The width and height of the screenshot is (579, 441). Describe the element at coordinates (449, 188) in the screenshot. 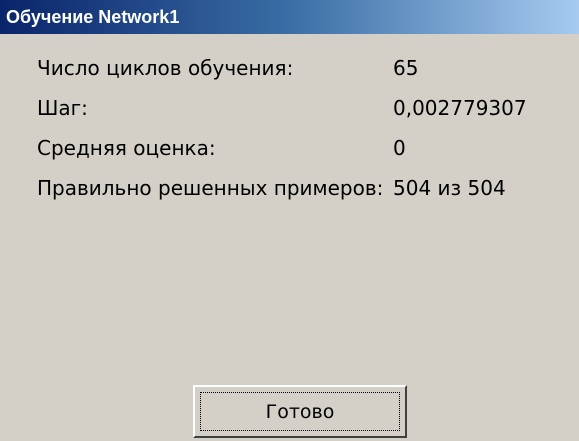

I see `correct-examples-value: 504 из 504` at that location.